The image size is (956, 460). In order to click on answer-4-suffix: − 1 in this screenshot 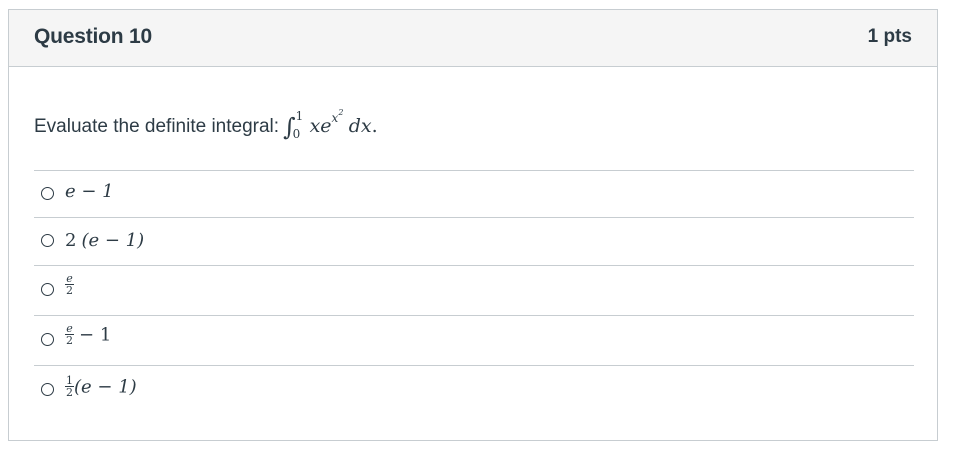, I will do `click(95, 335)`.